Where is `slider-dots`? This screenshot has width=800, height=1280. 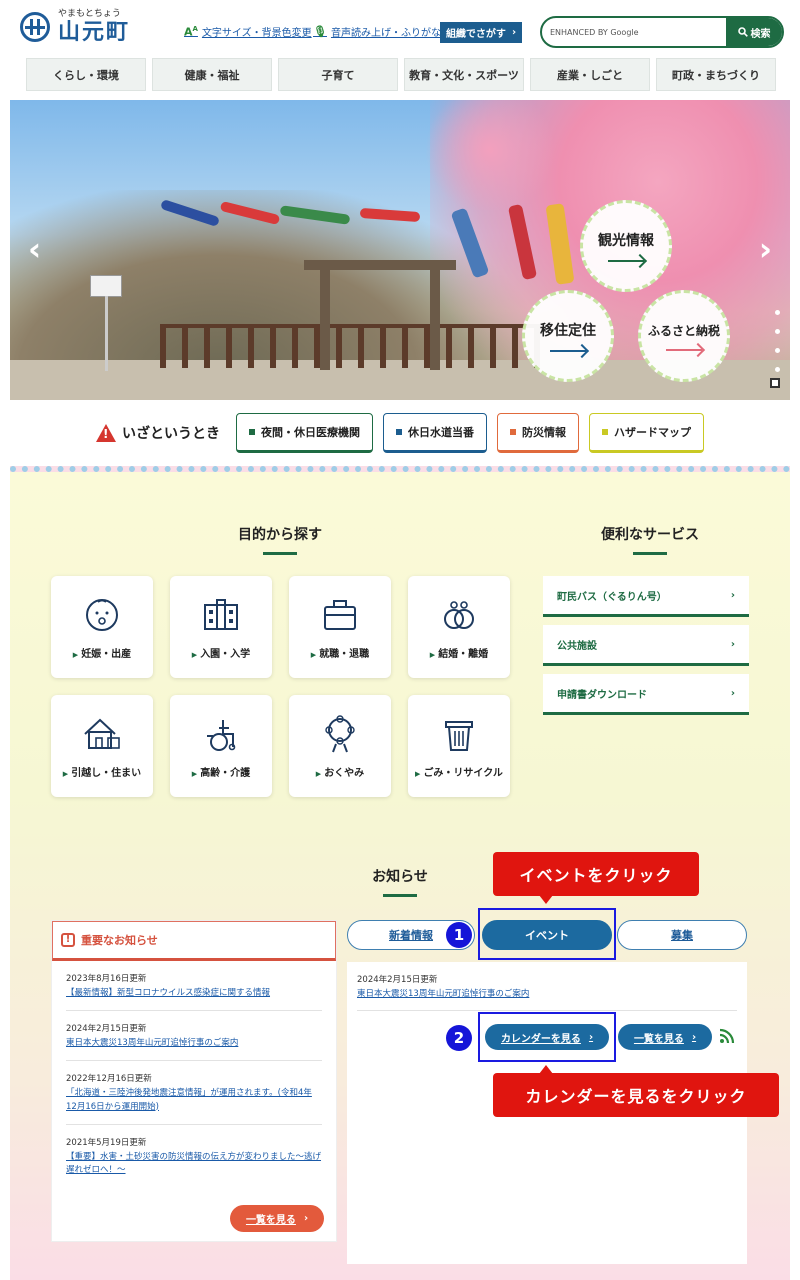 slider-dots is located at coordinates (777, 341).